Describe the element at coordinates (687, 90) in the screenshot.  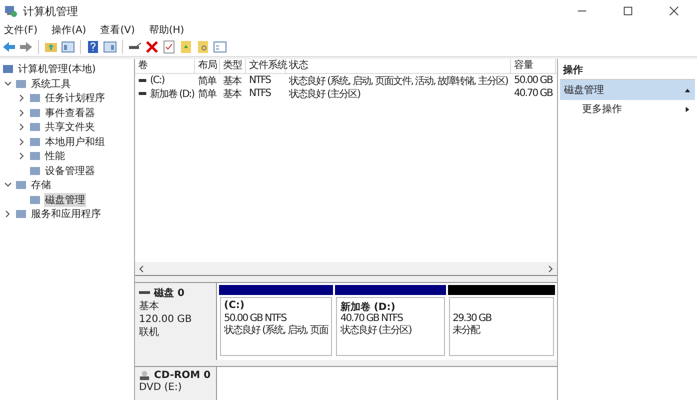
I see `collapse-icon` at that location.